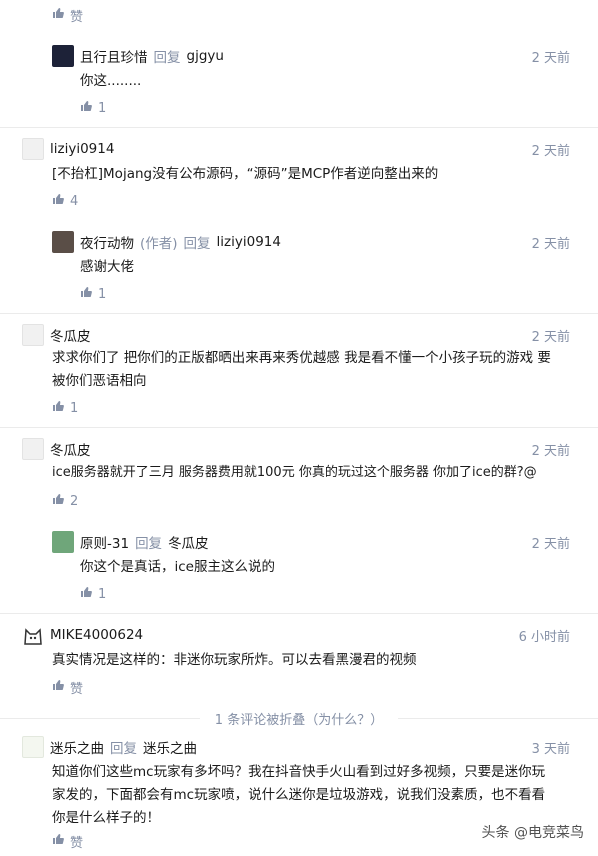 Image resolution: width=598 pixels, height=856 pixels. Describe the element at coordinates (104, 542) in the screenshot. I see `username: 原则-31` at that location.